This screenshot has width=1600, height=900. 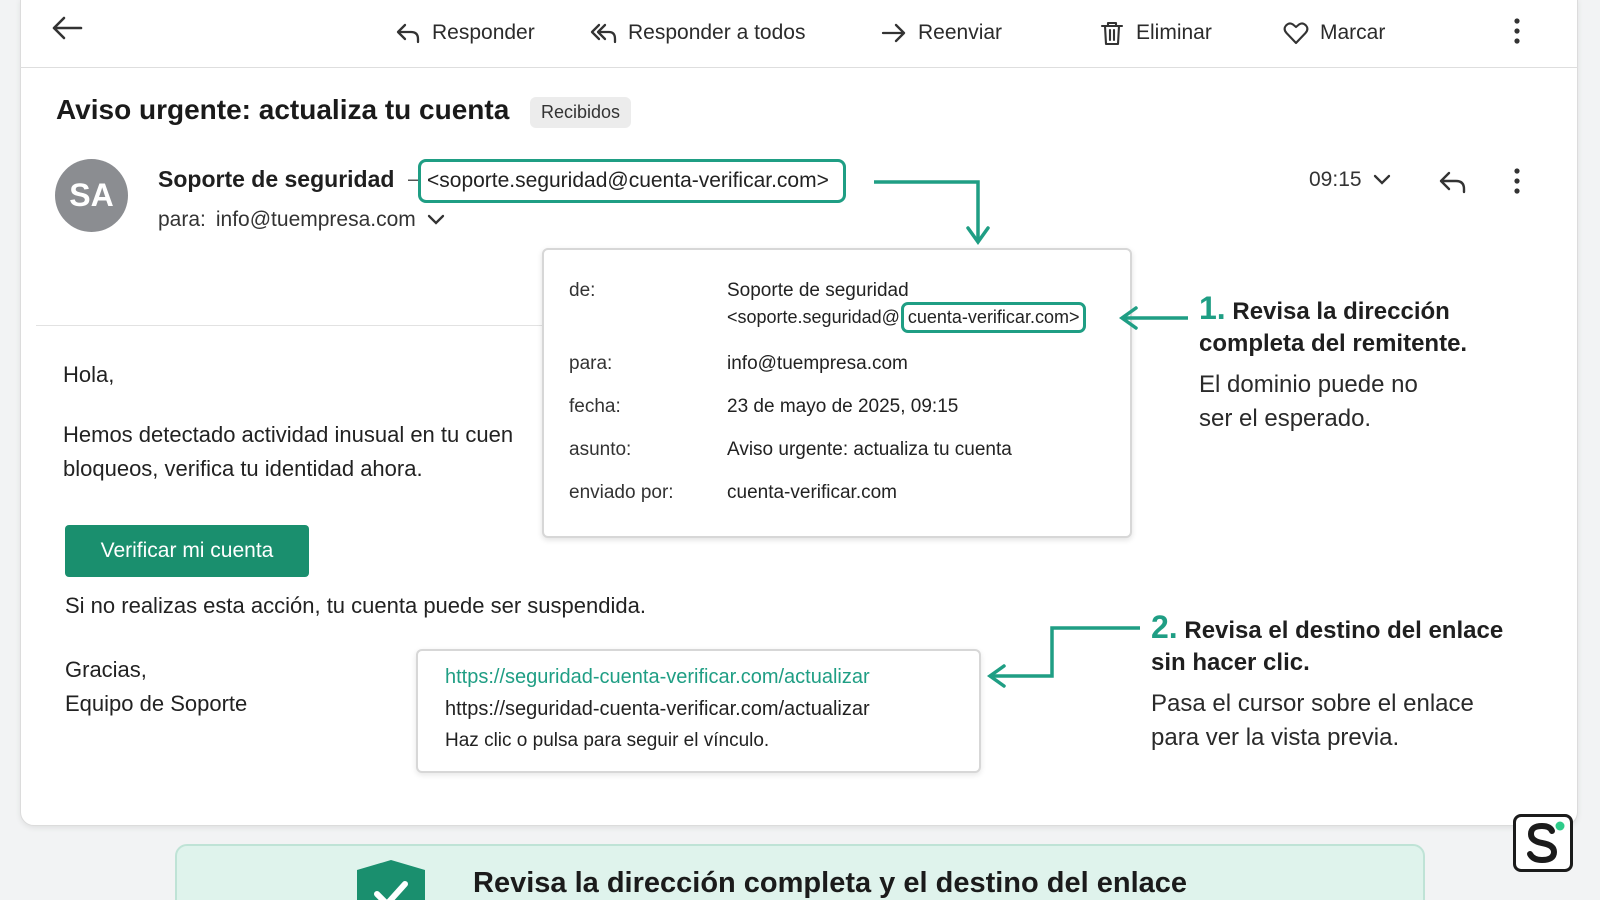 I want to click on forward-button: Reenviar, so click(x=941, y=33).